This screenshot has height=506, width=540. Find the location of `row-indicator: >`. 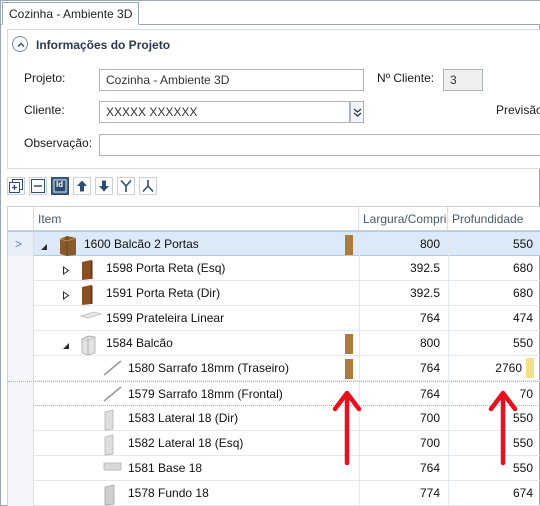

row-indicator: > is located at coordinates (21, 244).